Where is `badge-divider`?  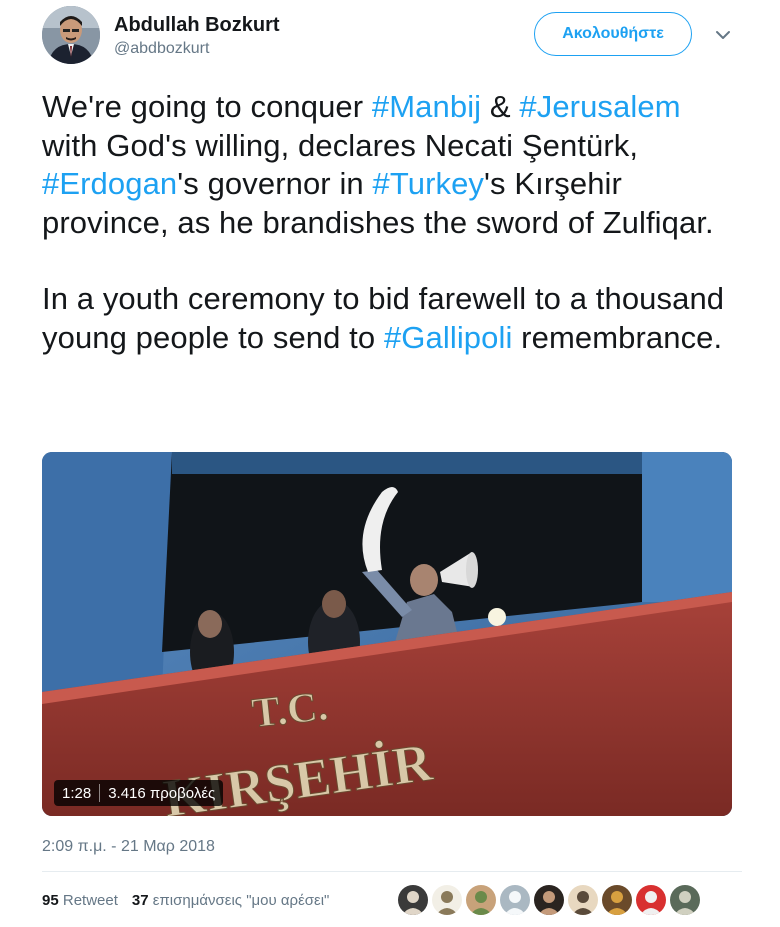 badge-divider is located at coordinates (100, 793).